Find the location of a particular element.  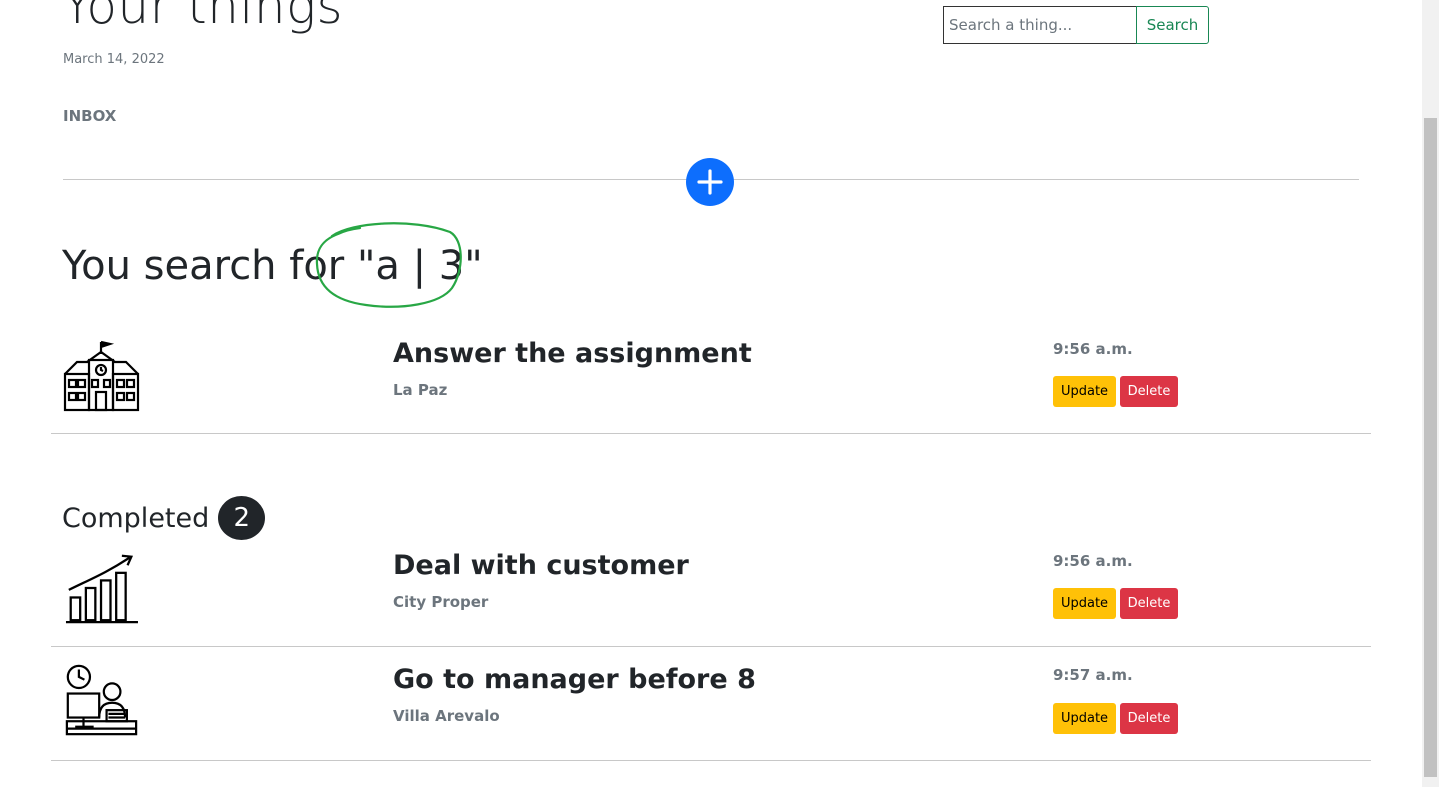

page-title: Your things is located at coordinates (203, 17).